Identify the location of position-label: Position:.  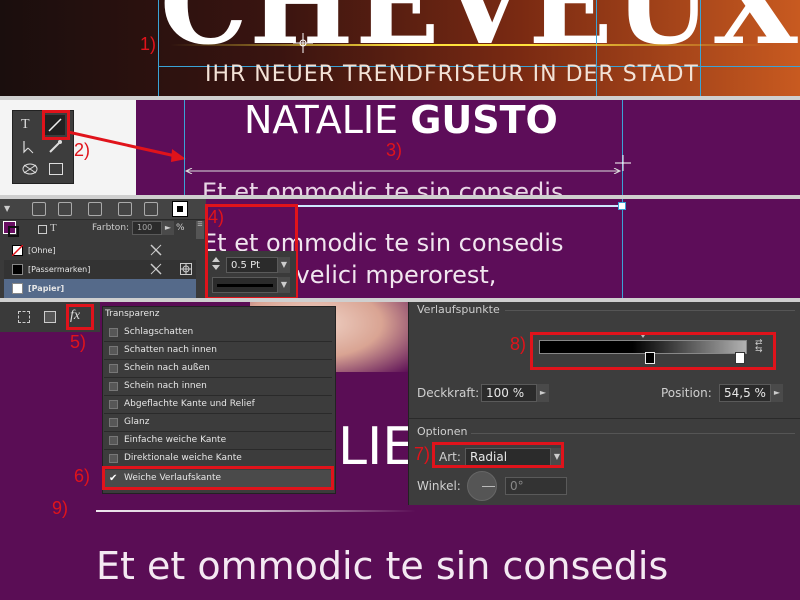
(686, 393).